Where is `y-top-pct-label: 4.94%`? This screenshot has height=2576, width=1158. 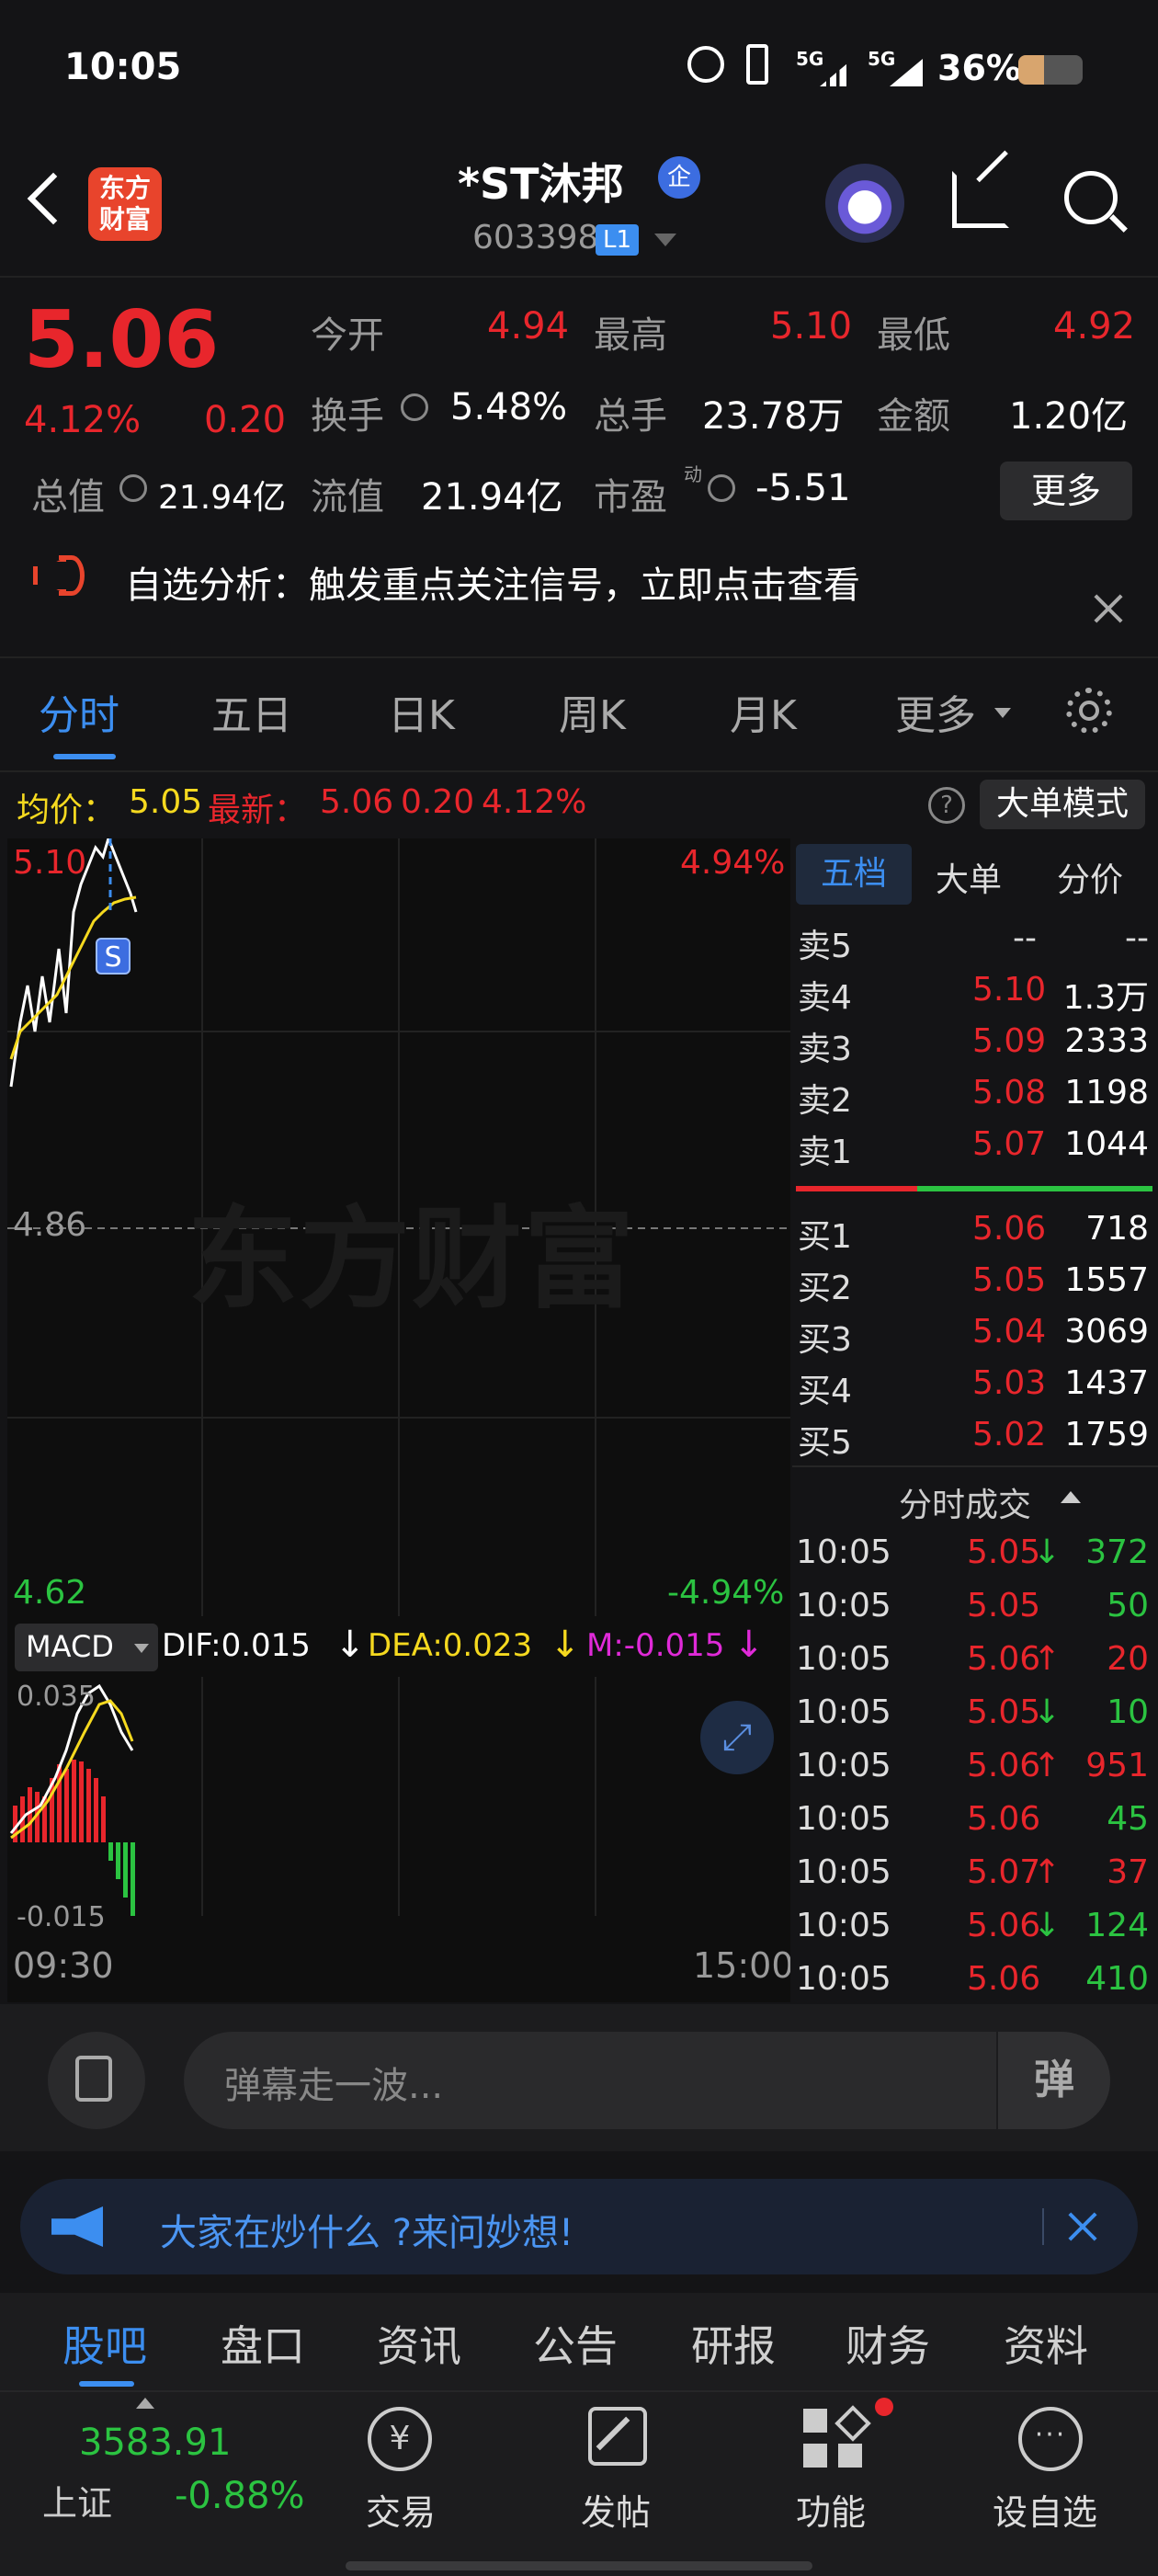
y-top-pct-label: 4.94% is located at coordinates (733, 863).